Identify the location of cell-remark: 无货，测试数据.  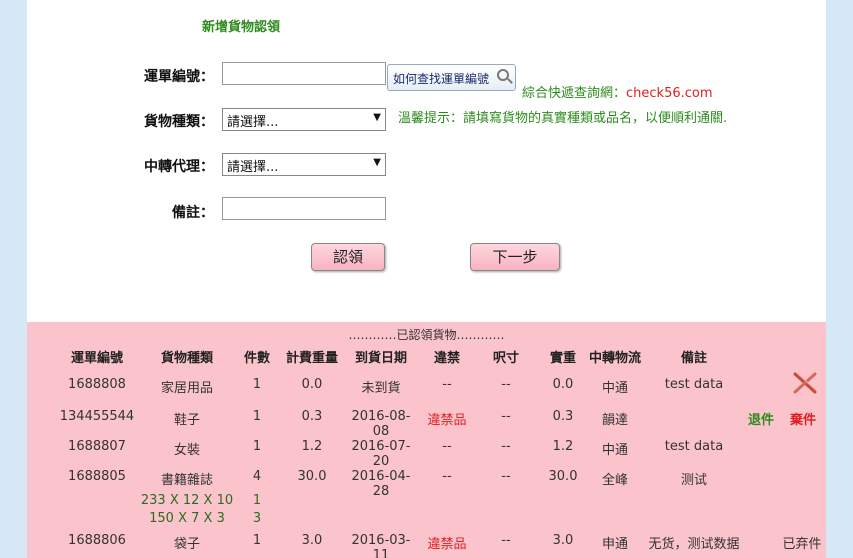
(694, 544).